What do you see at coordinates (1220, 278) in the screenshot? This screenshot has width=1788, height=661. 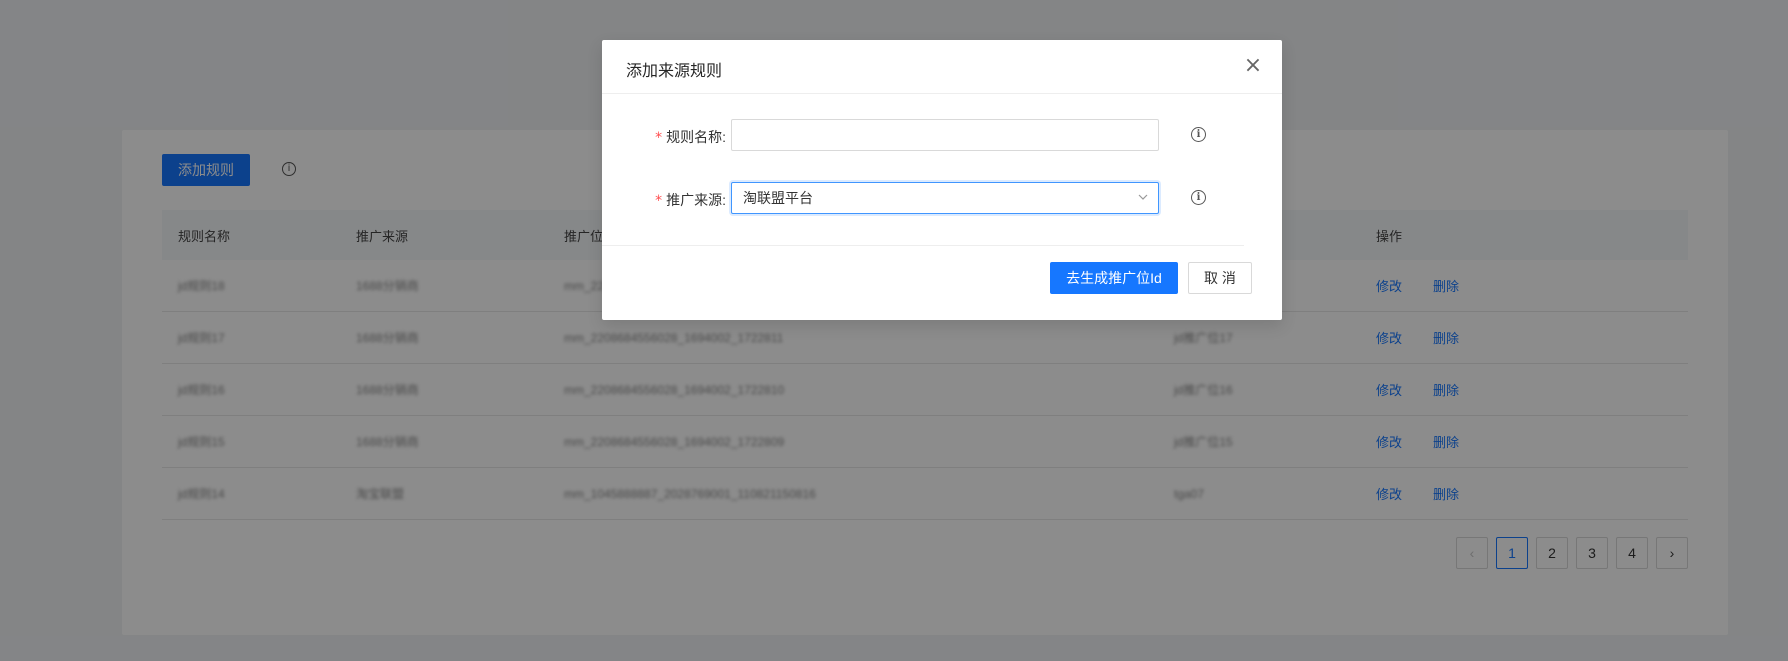 I see `cancel-button: 取 消` at bounding box center [1220, 278].